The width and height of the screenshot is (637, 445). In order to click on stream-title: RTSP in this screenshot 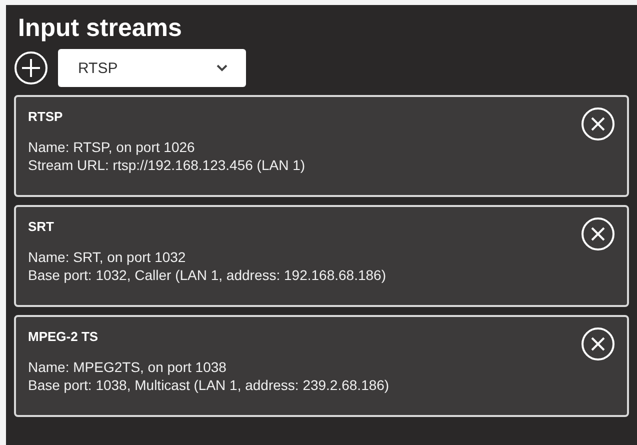, I will do `click(46, 116)`.